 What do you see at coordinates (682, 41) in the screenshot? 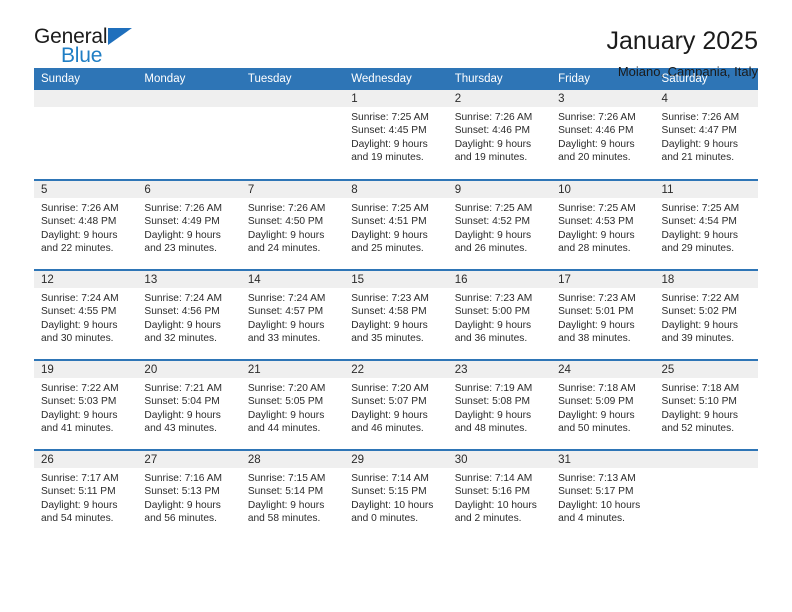
I see `page-title: January 2025` at bounding box center [682, 41].